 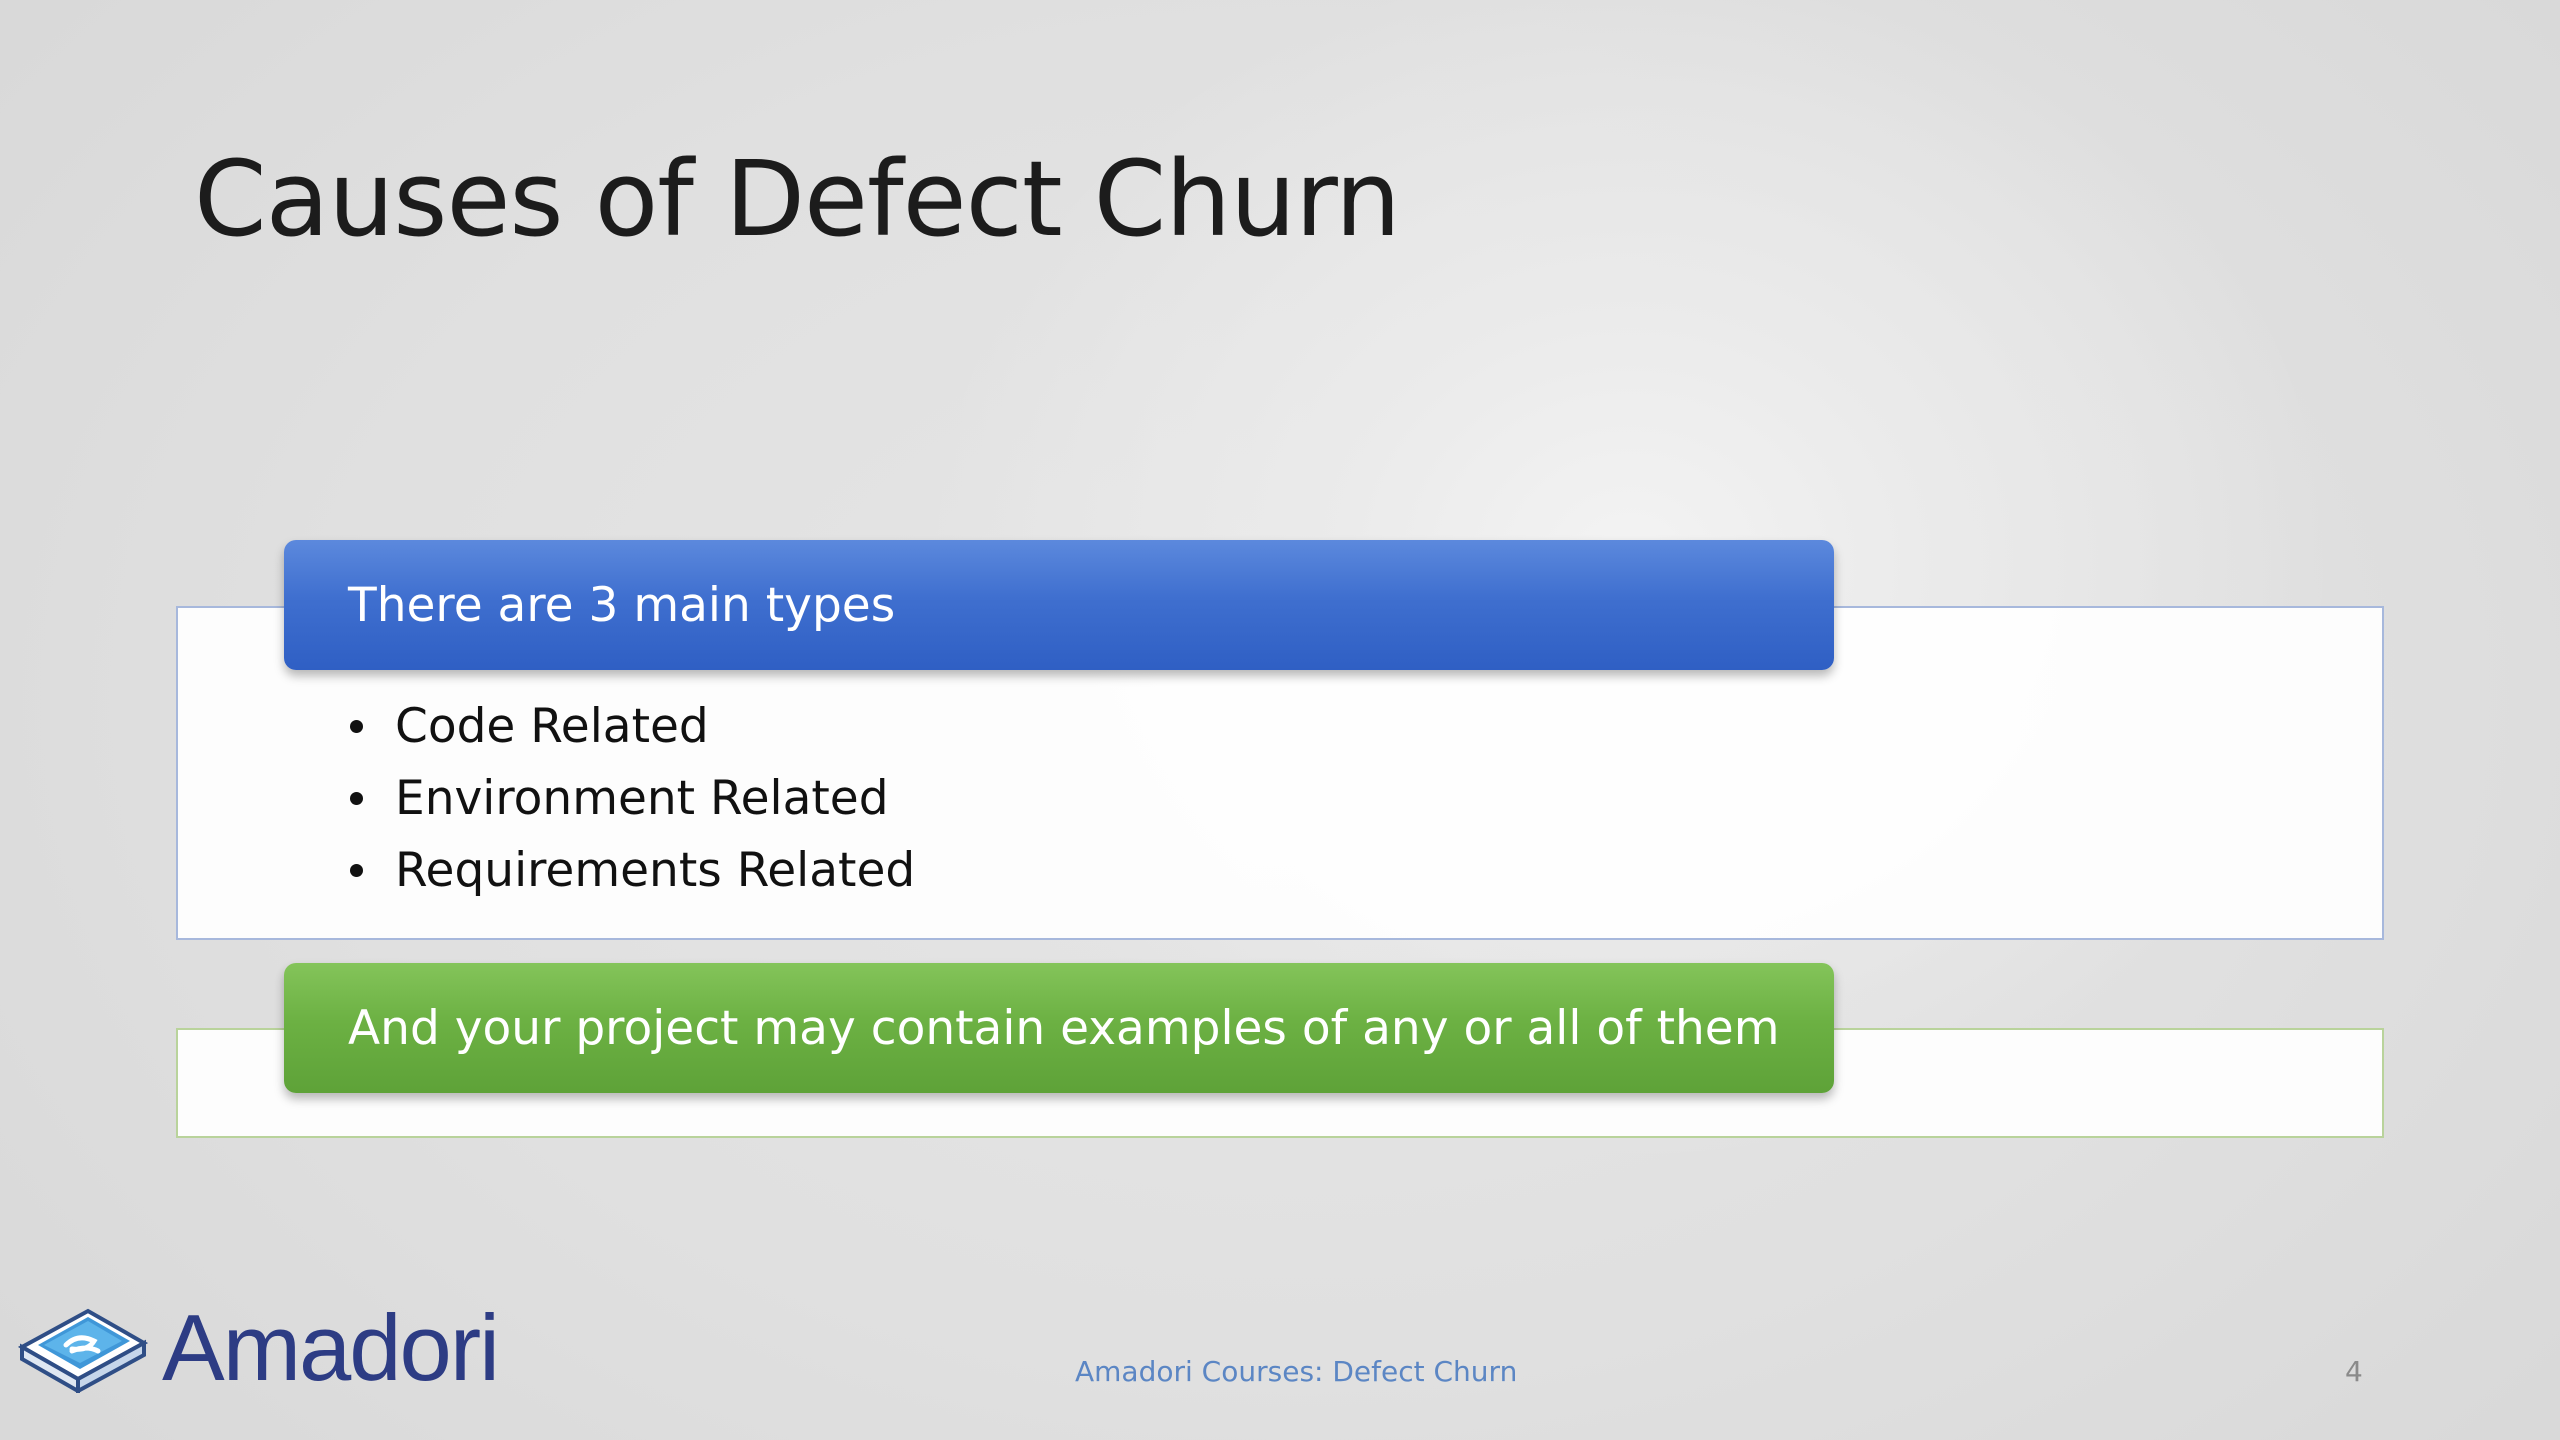 What do you see at coordinates (797, 199) in the screenshot?
I see `slide-title: Causes of Defect Churn` at bounding box center [797, 199].